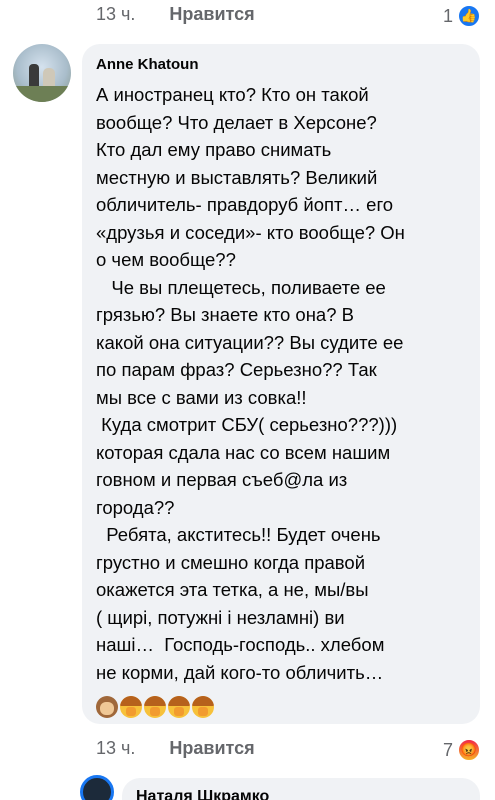 The height and width of the screenshot is (800, 495). What do you see at coordinates (469, 16) in the screenshot?
I see `thumbs-up-icon: 👍` at bounding box center [469, 16].